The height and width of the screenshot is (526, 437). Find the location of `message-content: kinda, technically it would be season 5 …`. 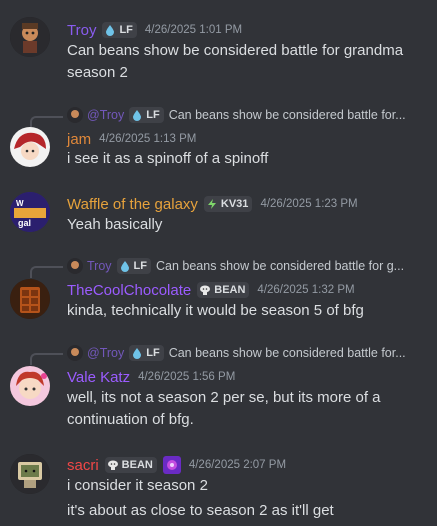

message-content: kinda, technically it would be season 5 … is located at coordinates (247, 311).